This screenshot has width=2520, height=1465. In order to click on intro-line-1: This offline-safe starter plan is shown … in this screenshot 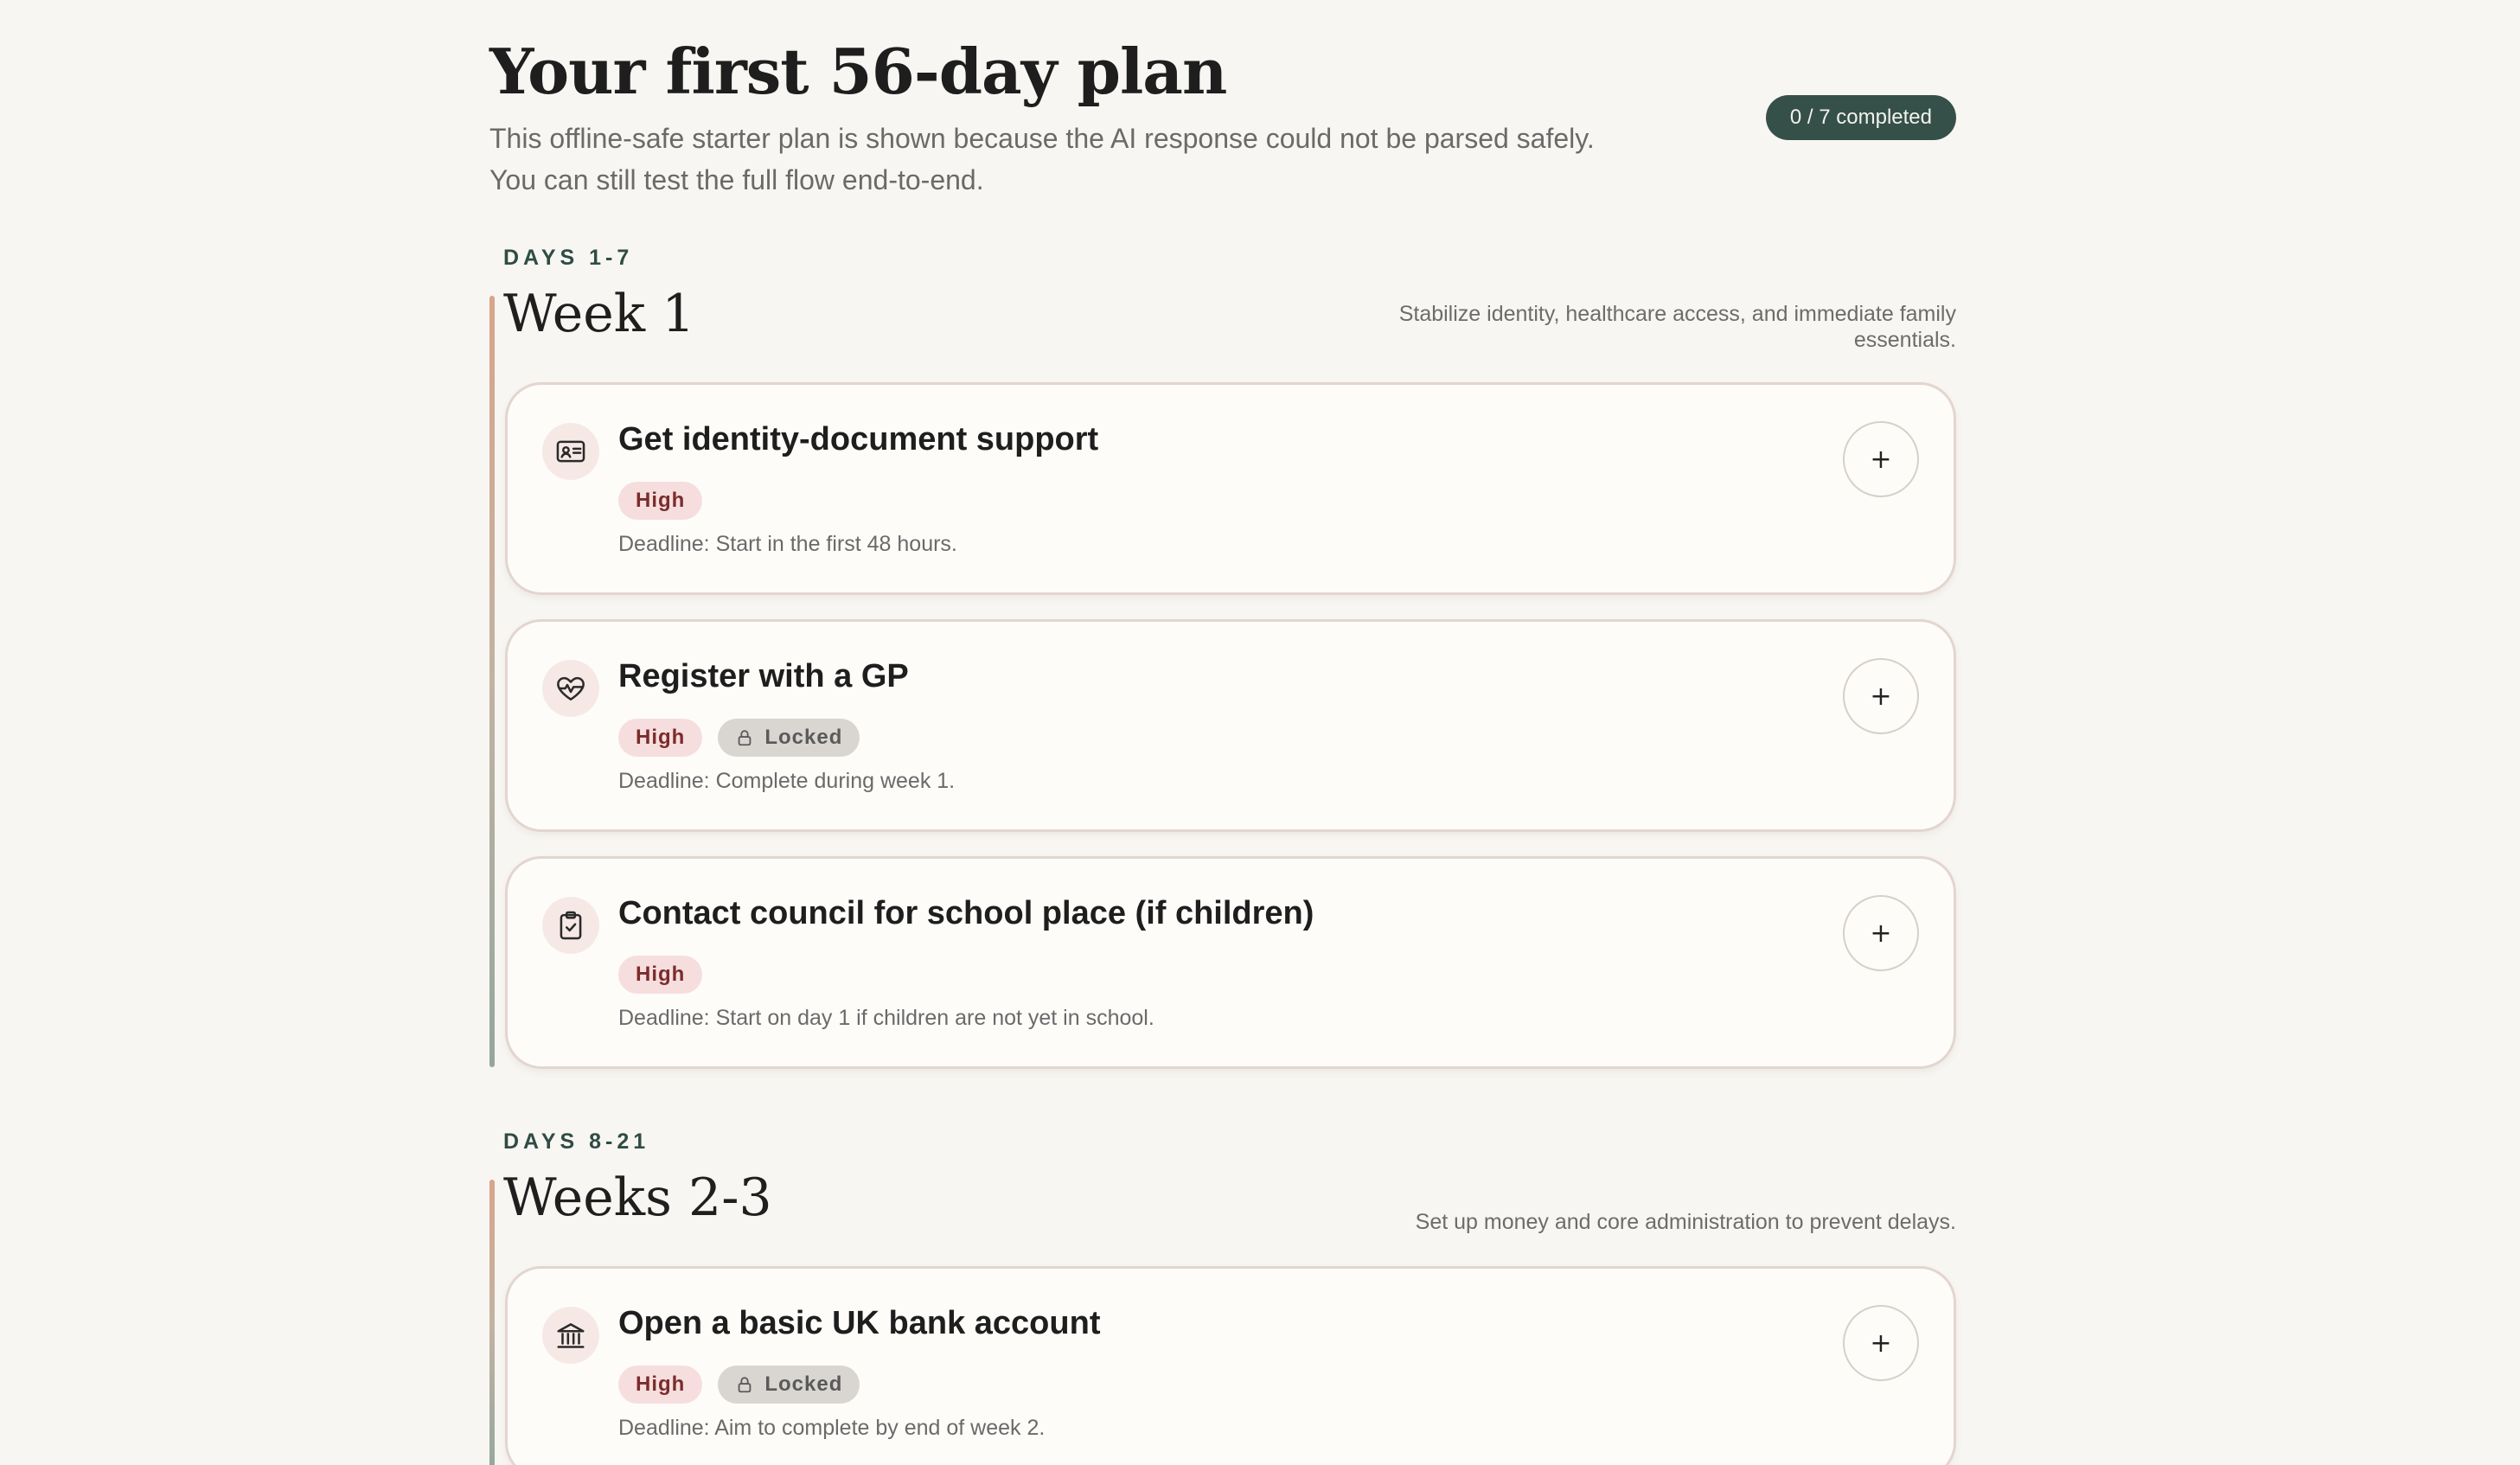, I will do `click(1042, 138)`.